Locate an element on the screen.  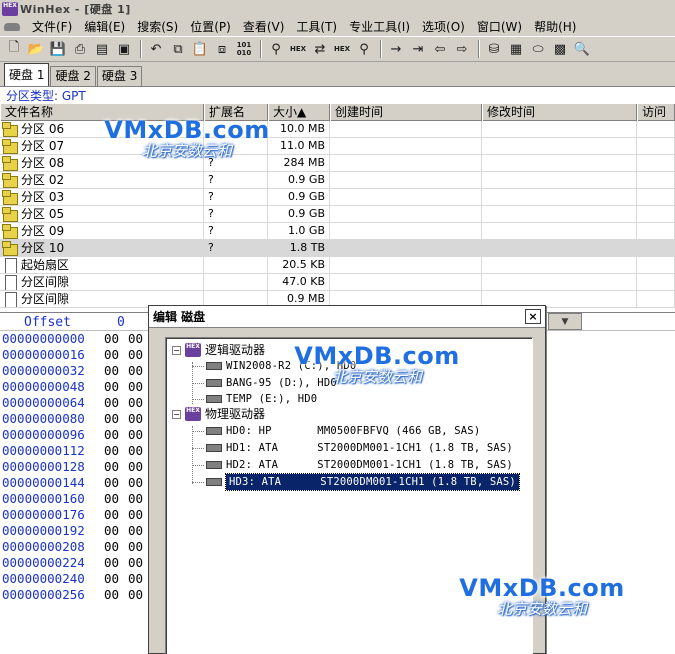
hex-row: 00000000160 00 00 is located at coordinates (80, 499).